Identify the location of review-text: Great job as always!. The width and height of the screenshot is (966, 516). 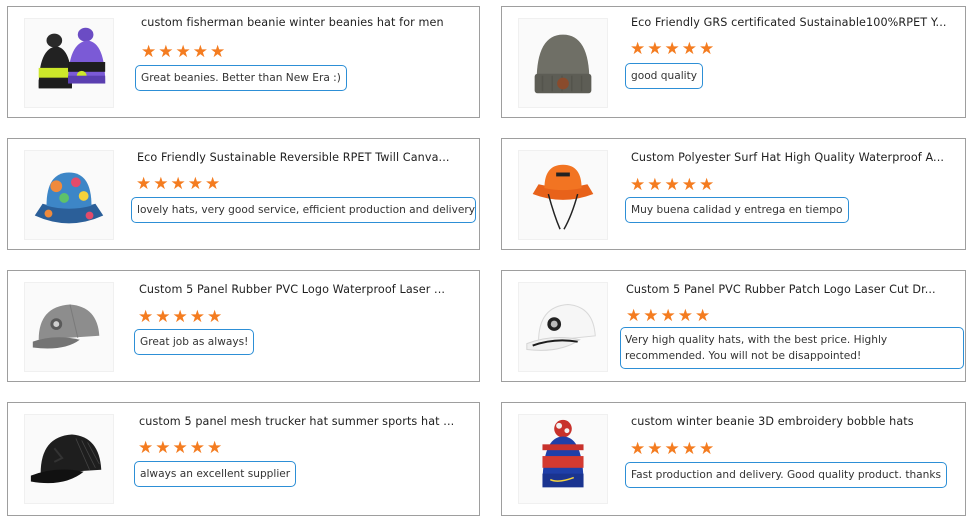
(194, 342).